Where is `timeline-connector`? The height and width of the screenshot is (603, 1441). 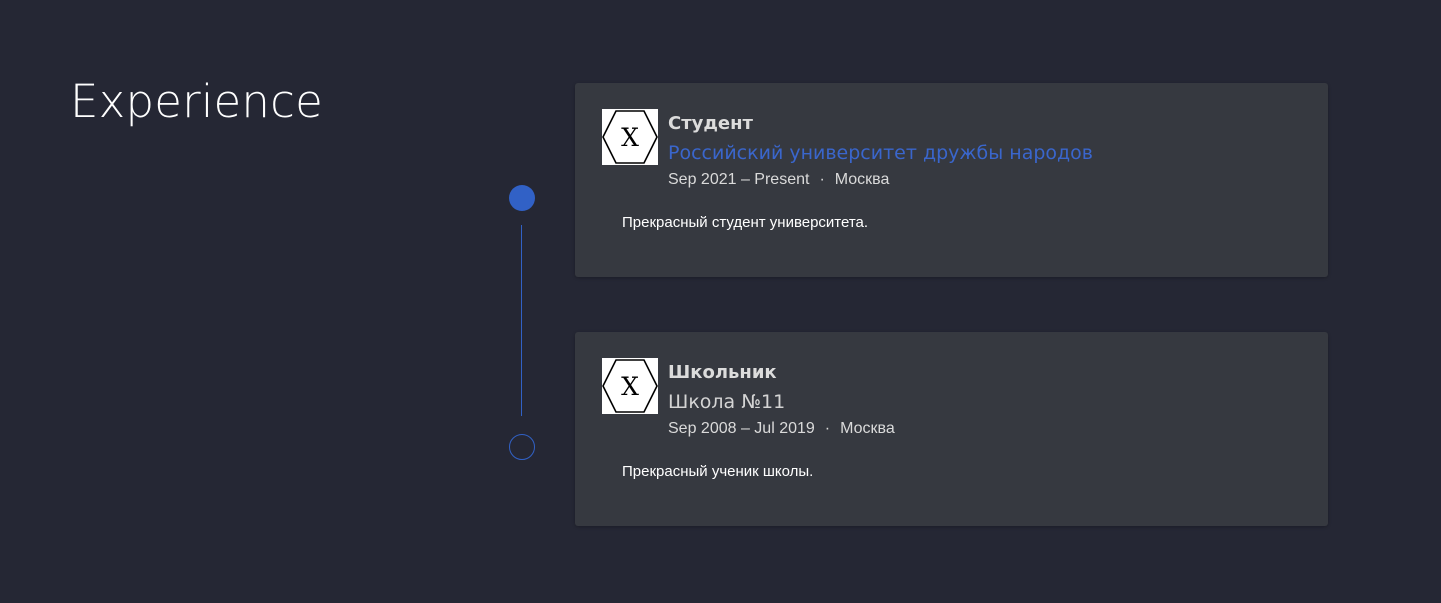
timeline-connector is located at coordinates (521, 320).